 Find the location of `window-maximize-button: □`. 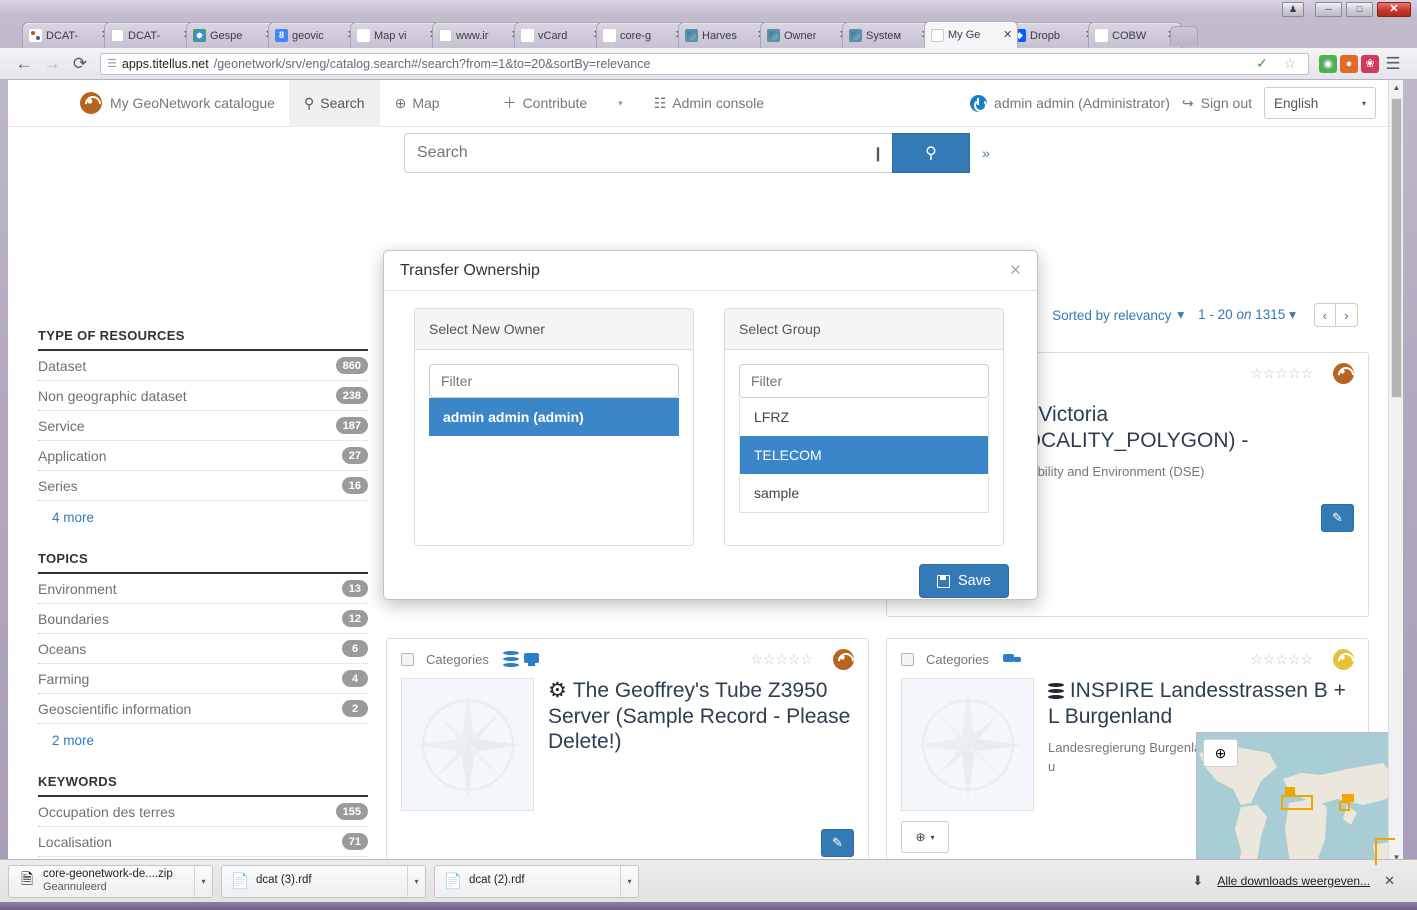

window-maximize-button: □ is located at coordinates (1359, 9).